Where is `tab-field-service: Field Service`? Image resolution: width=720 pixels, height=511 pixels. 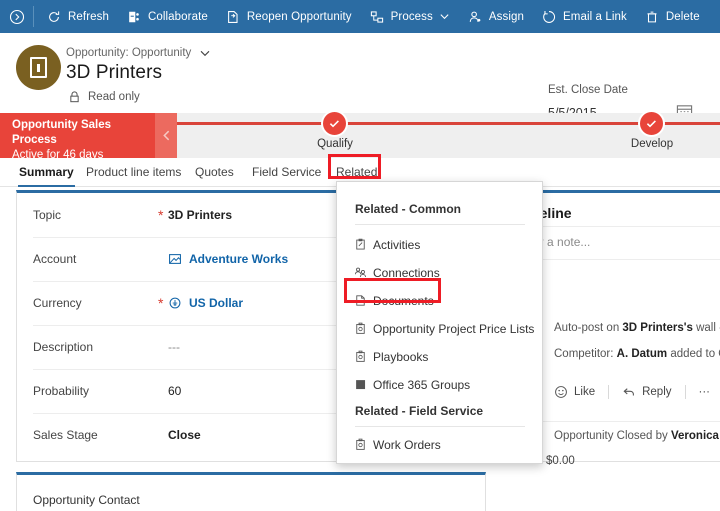
tab-field-service: Field Service is located at coordinates (286, 172).